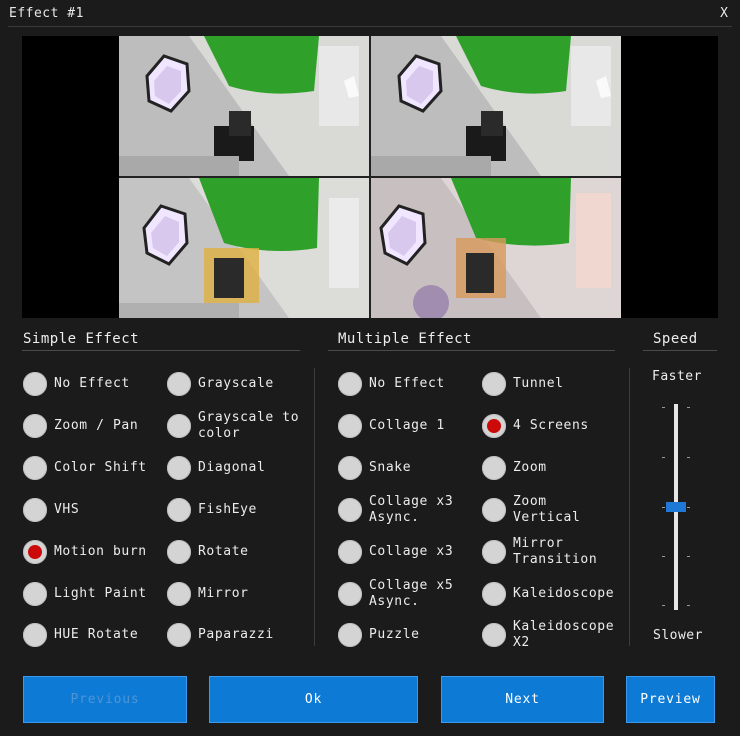 This screenshot has height=736, width=740. Describe the element at coordinates (208, 594) in the screenshot. I see `effect-option-radio: Mirror` at that location.